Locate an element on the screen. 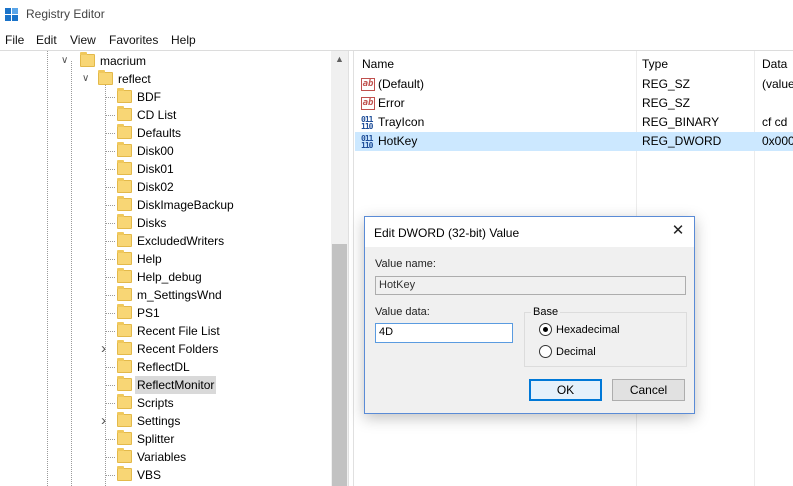 The image size is (793, 486). tree-item: Help_debug is located at coordinates (165, 277).